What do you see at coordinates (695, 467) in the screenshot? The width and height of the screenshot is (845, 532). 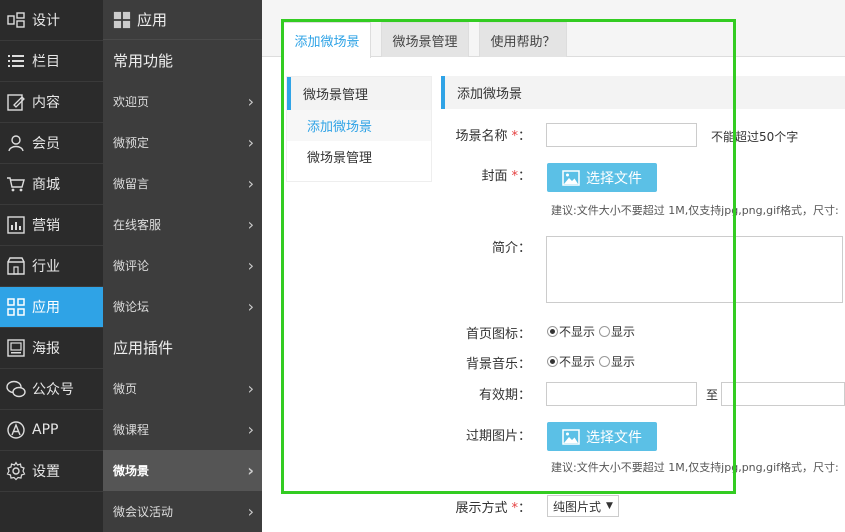 I see `expired-file-hint: 建议:文件大小不要超过 1M,仅支持jpg,png,gif格式，尺寸:` at bounding box center [695, 467].